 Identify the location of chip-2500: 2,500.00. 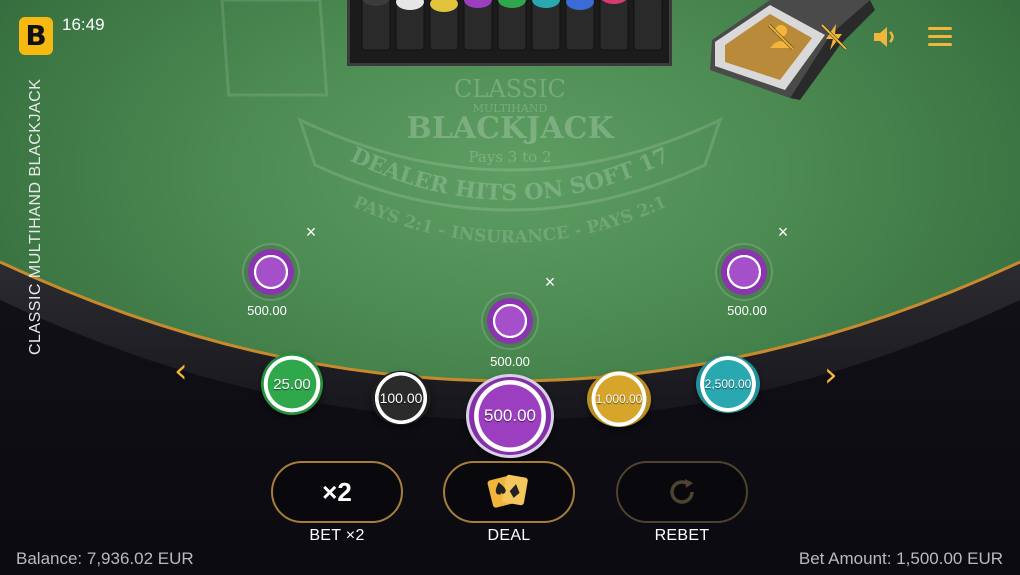
(728, 384).